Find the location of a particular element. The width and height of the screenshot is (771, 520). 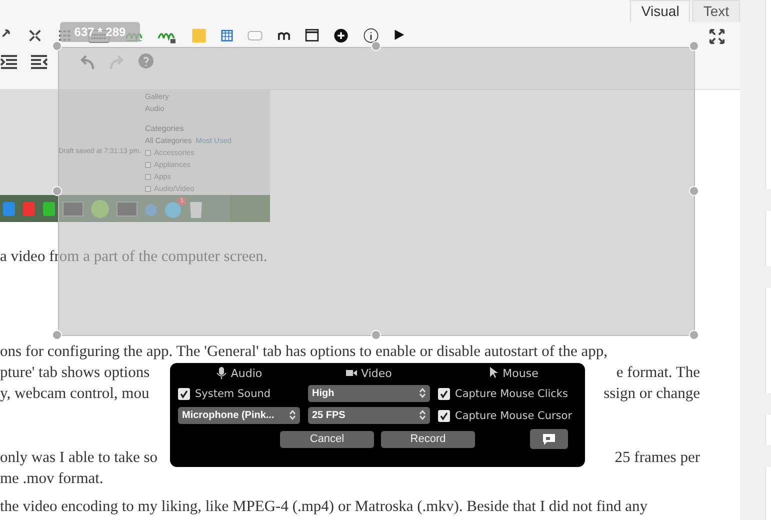

plus-circle-icon is located at coordinates (341, 36).